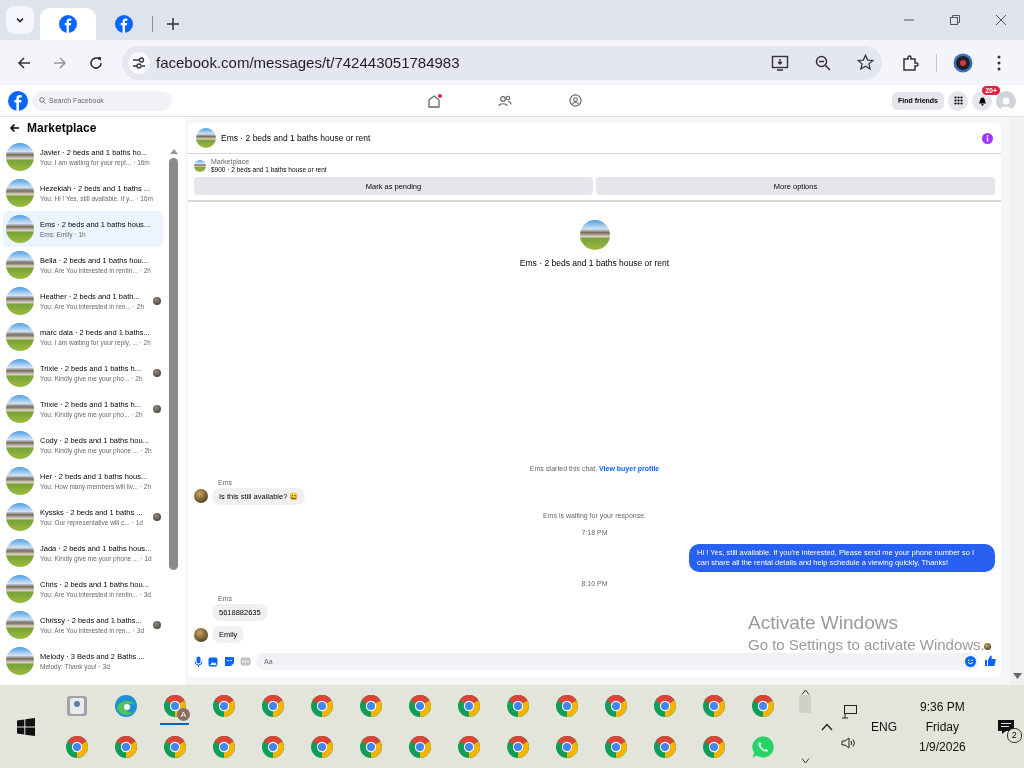  Describe the element at coordinates (308, 62) in the screenshot. I see `url-text: facebook.com/messages/t/742443051784983` at that location.